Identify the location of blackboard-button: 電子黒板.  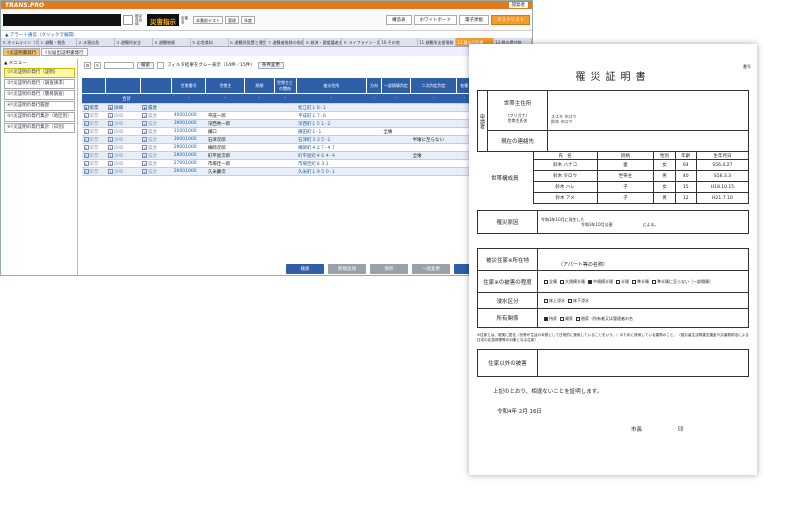
(474, 19).